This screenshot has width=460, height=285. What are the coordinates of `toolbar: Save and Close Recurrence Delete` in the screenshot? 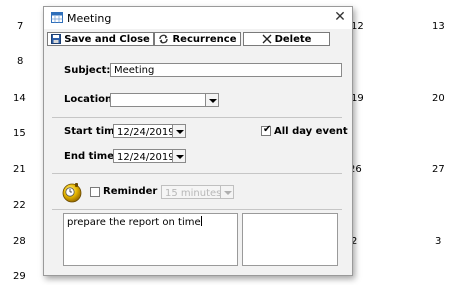 It's located at (188, 39).